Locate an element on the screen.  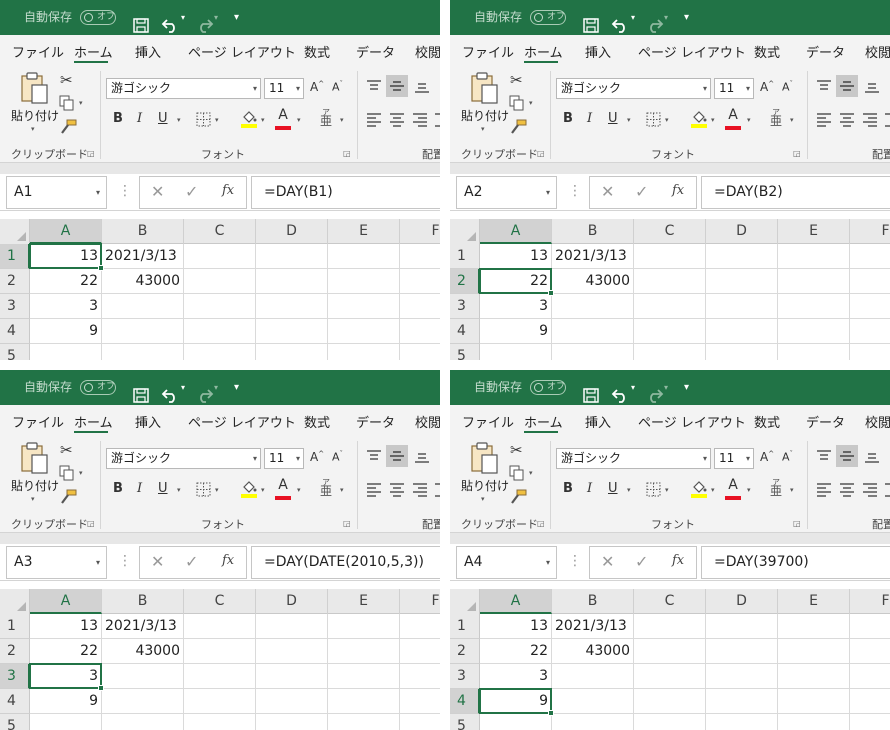
cell-b2: 43000 is located at coordinates (593, 281).